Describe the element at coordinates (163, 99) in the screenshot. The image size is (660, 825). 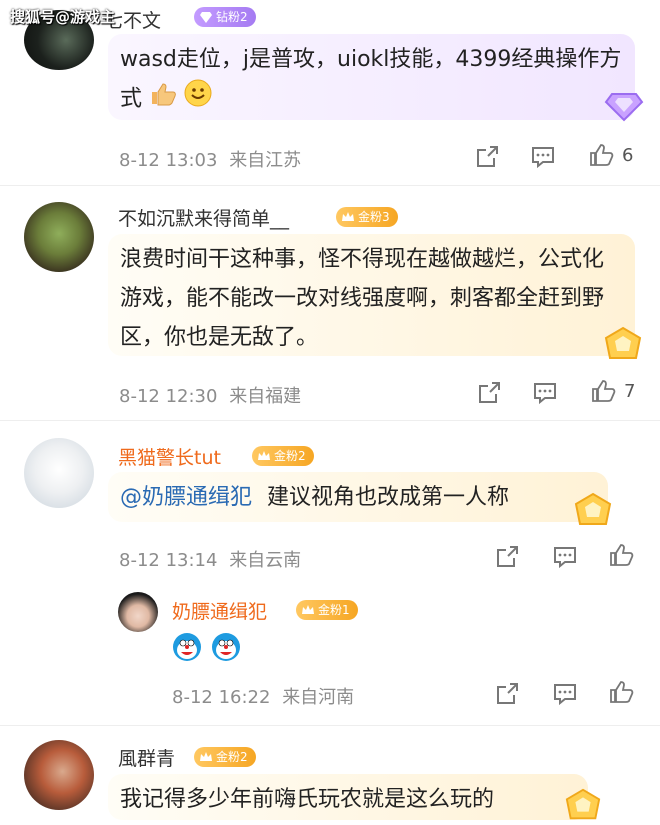
I see `thumbs-up-emoji` at that location.